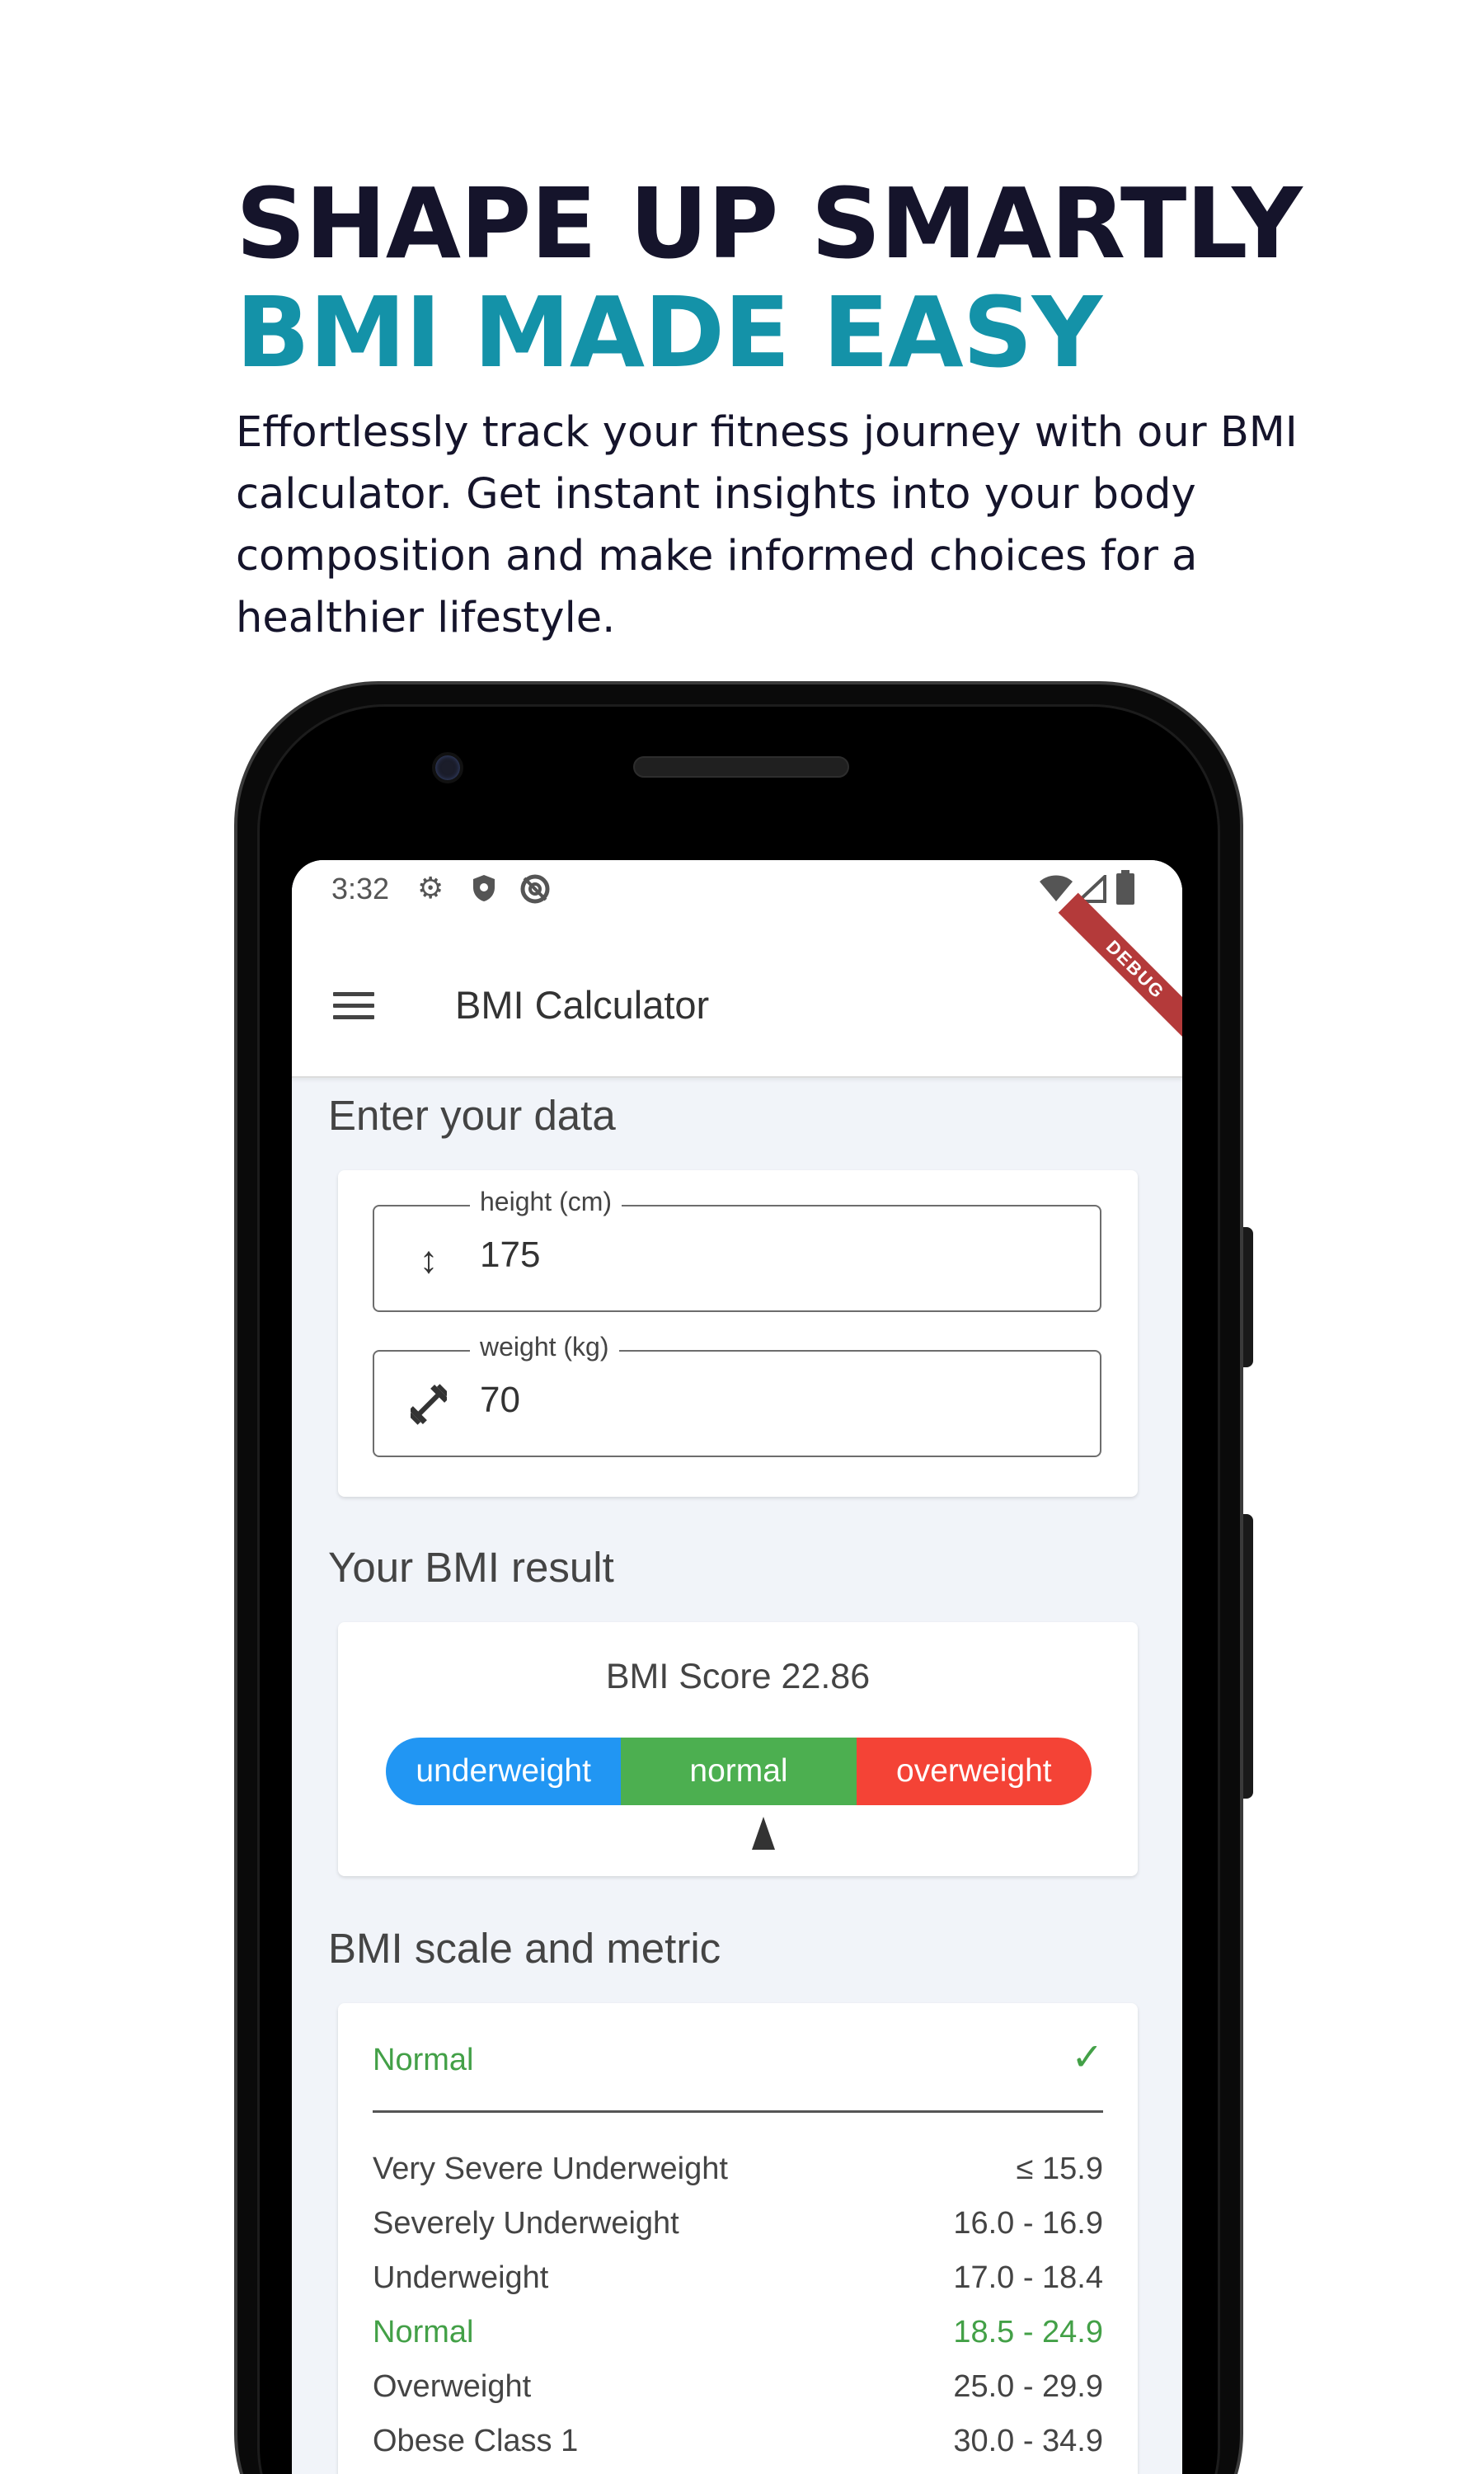 Image resolution: width=1484 pixels, height=2474 pixels. I want to click on shield-icon, so click(484, 888).